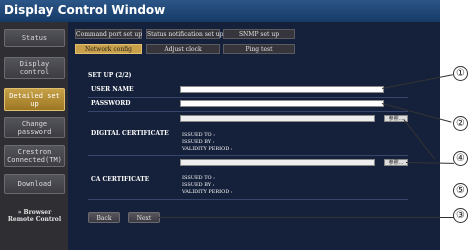 This screenshot has height=250, width=471. What do you see at coordinates (282, 89) in the screenshot?
I see `user-name-input` at bounding box center [282, 89].